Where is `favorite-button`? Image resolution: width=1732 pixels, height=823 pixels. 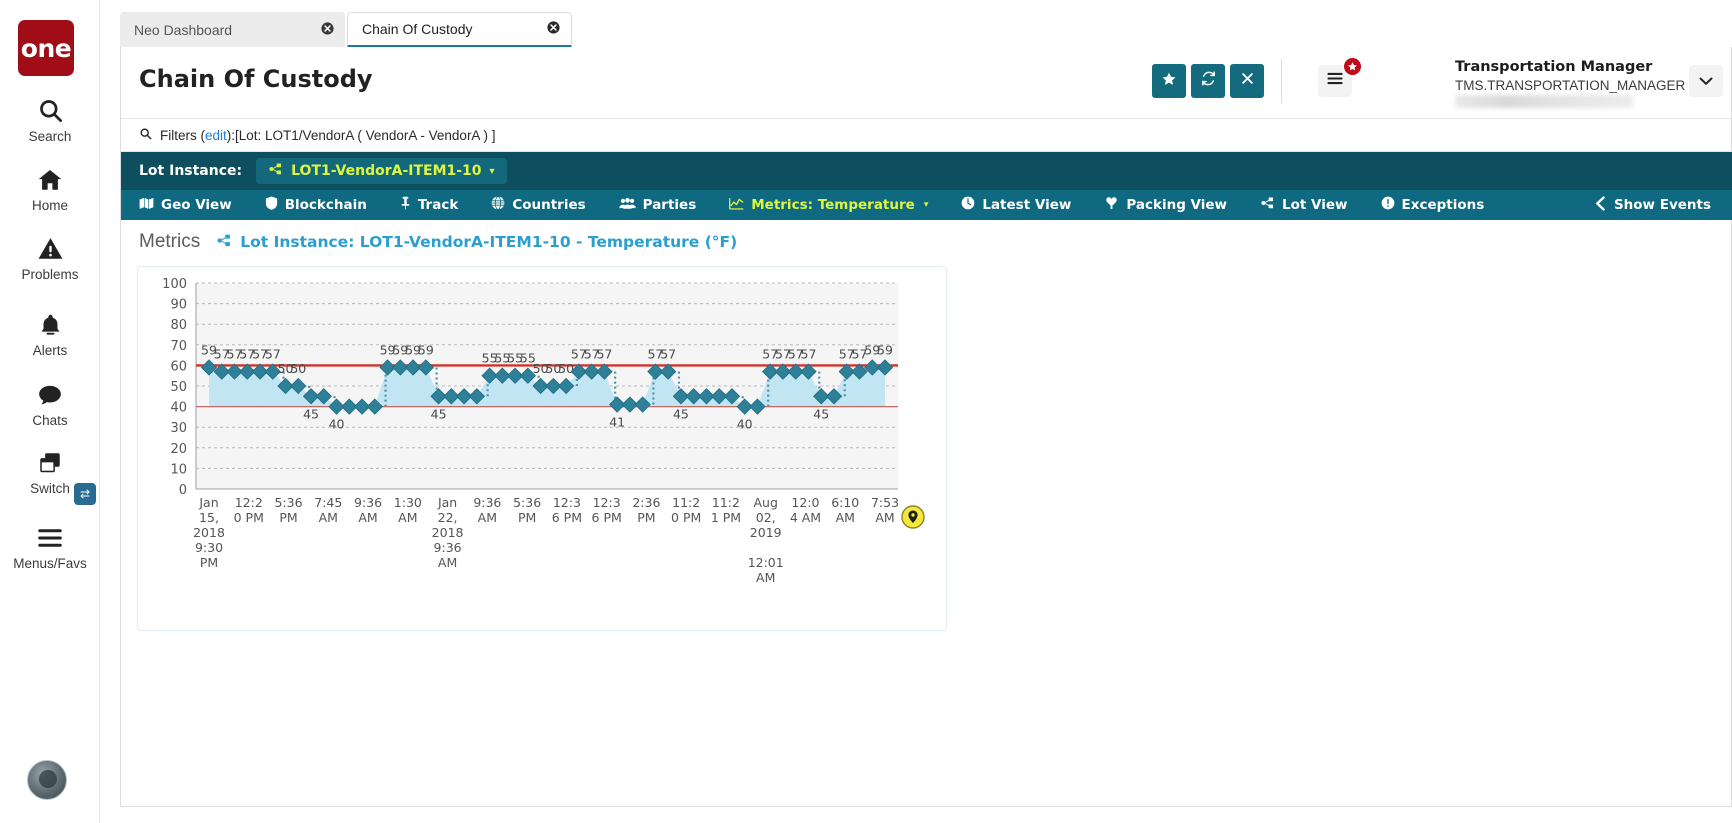
favorite-button is located at coordinates (1169, 81).